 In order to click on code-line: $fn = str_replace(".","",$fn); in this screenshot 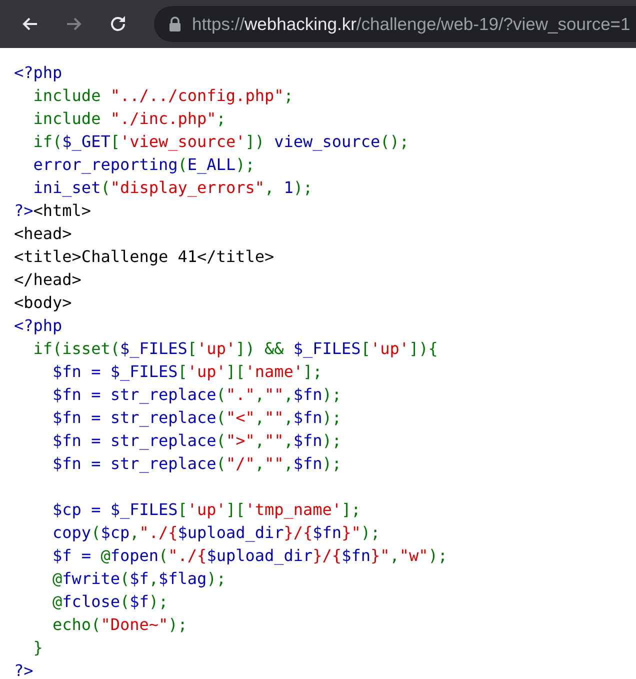, I will do `click(197, 395)`.